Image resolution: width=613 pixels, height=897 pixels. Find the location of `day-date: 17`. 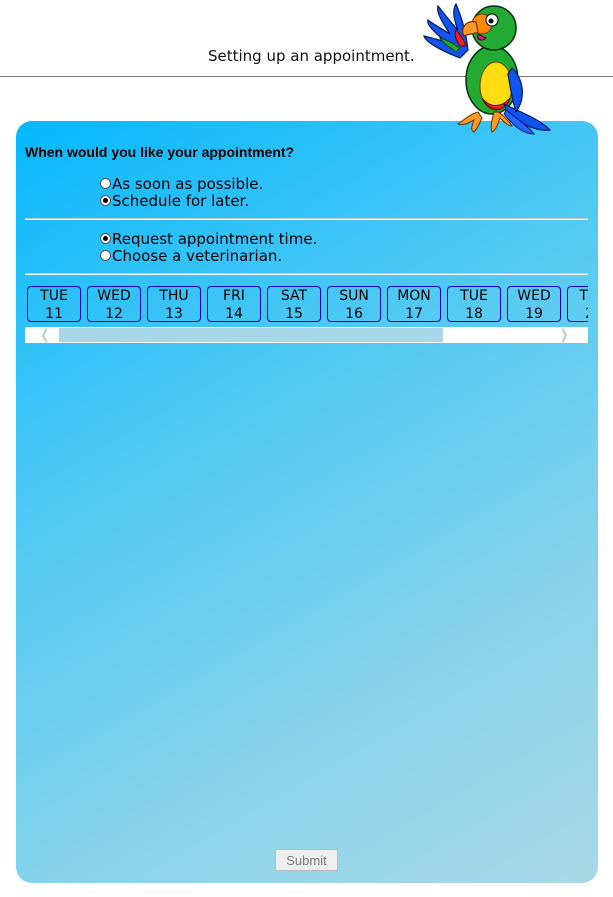

day-date: 17 is located at coordinates (414, 314).